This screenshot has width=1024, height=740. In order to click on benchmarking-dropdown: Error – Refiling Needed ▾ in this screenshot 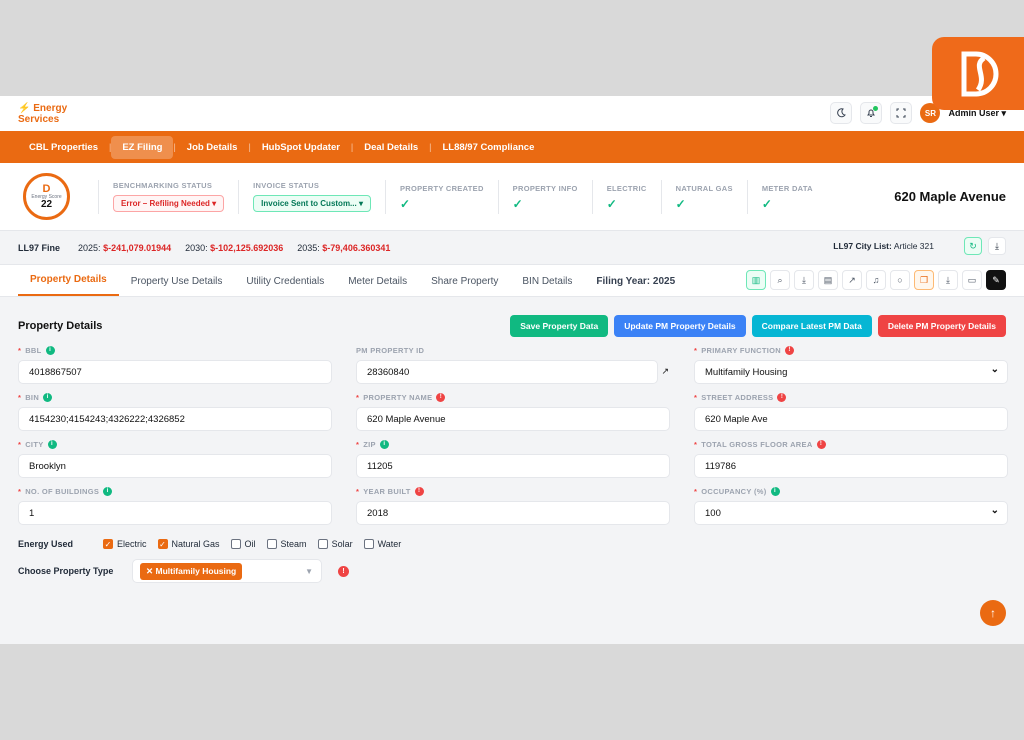, I will do `click(169, 203)`.